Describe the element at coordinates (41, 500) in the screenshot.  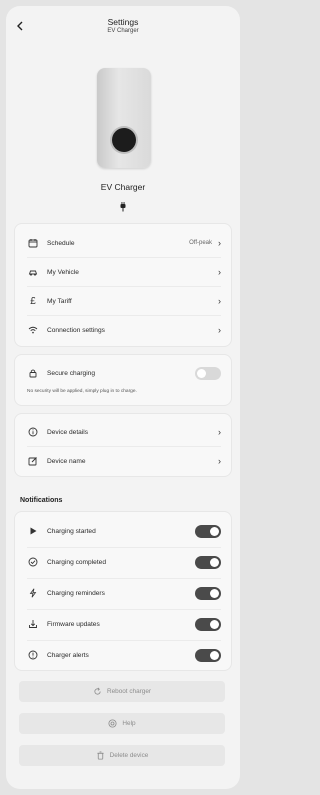
I see `notifications-heading: Notifications` at that location.